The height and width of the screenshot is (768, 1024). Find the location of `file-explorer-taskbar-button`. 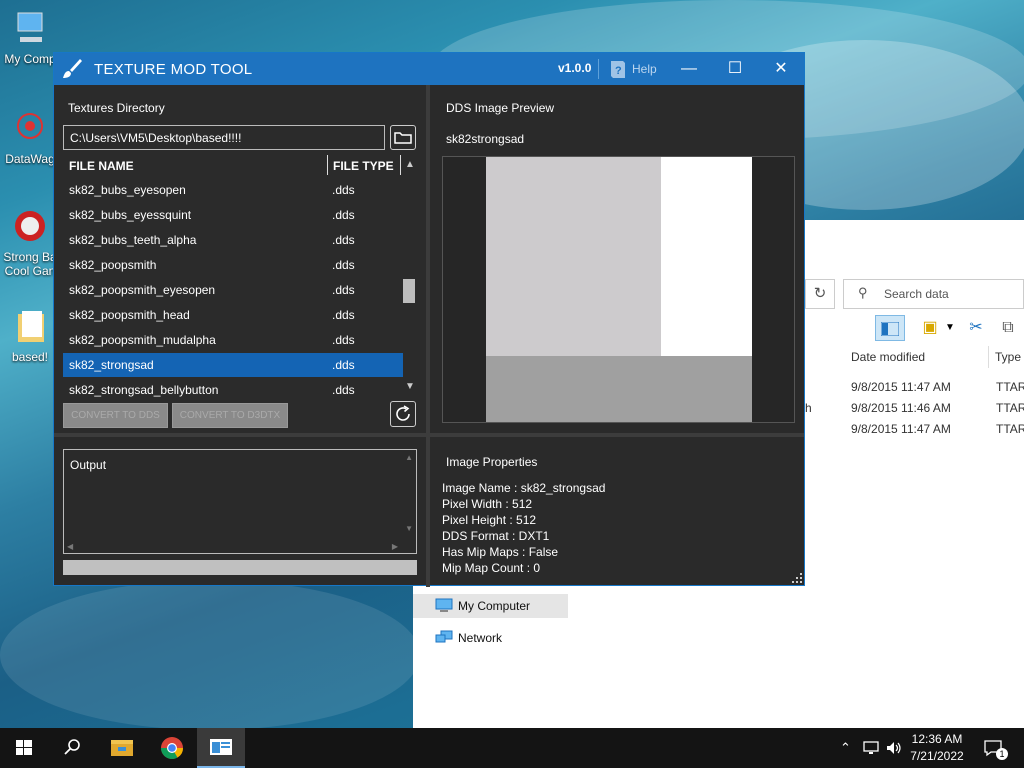

file-explorer-taskbar-button is located at coordinates (122, 748).